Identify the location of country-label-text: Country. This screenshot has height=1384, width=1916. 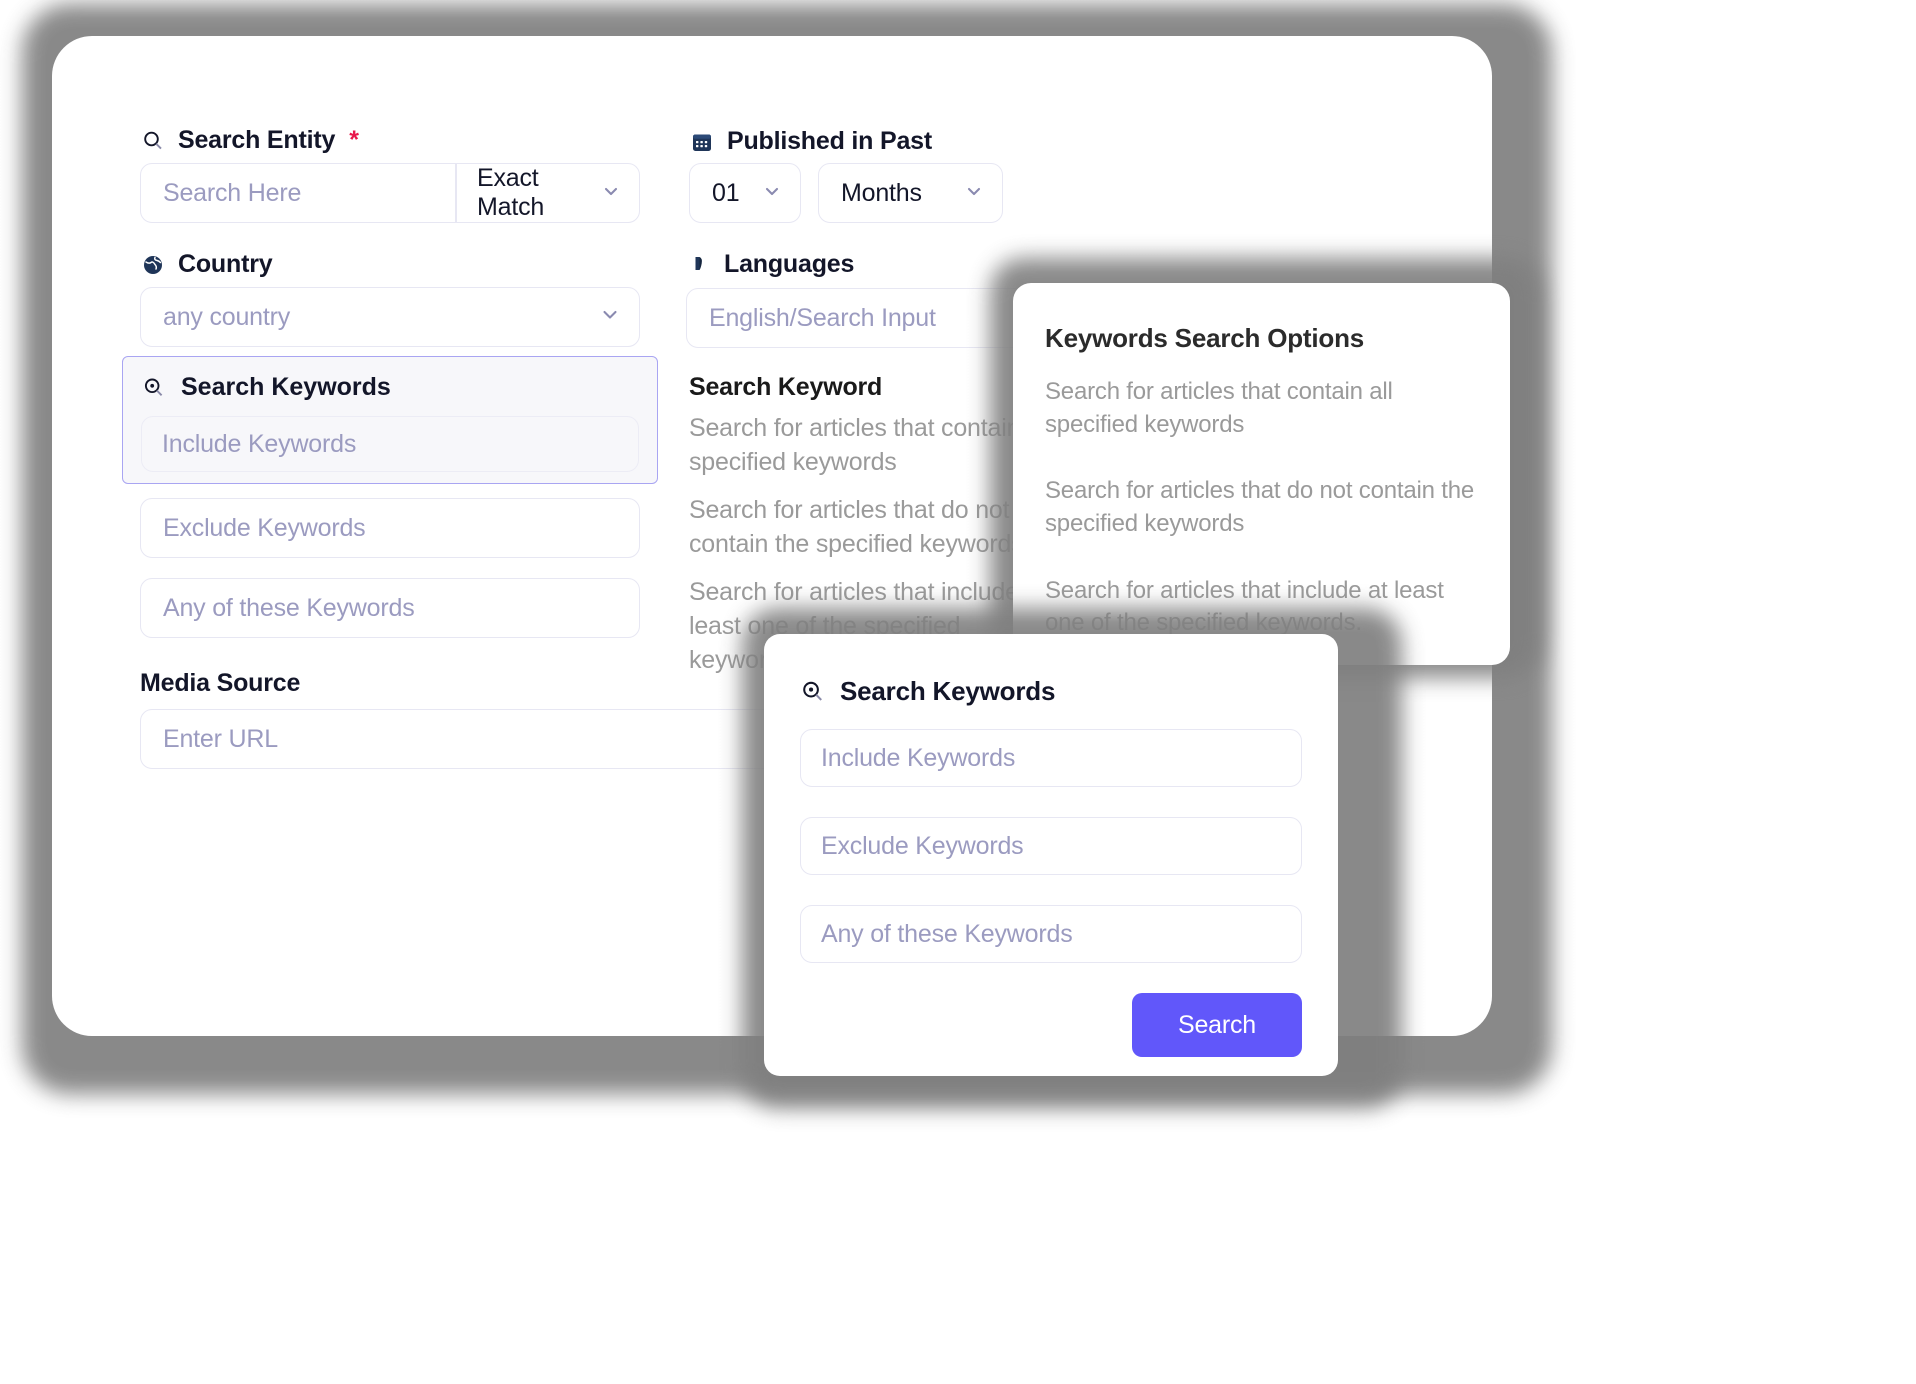
(225, 264).